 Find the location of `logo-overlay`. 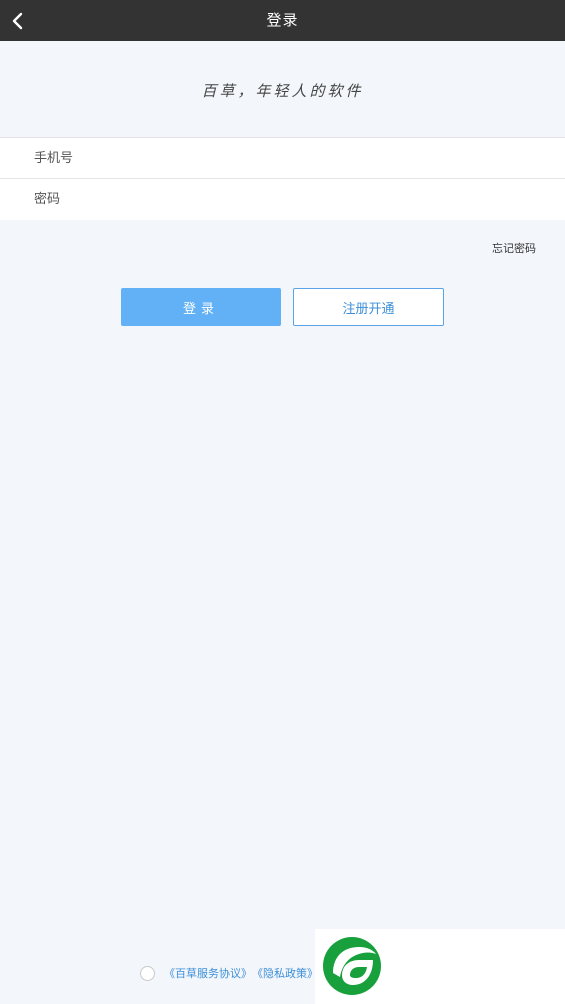

logo-overlay is located at coordinates (440, 966).